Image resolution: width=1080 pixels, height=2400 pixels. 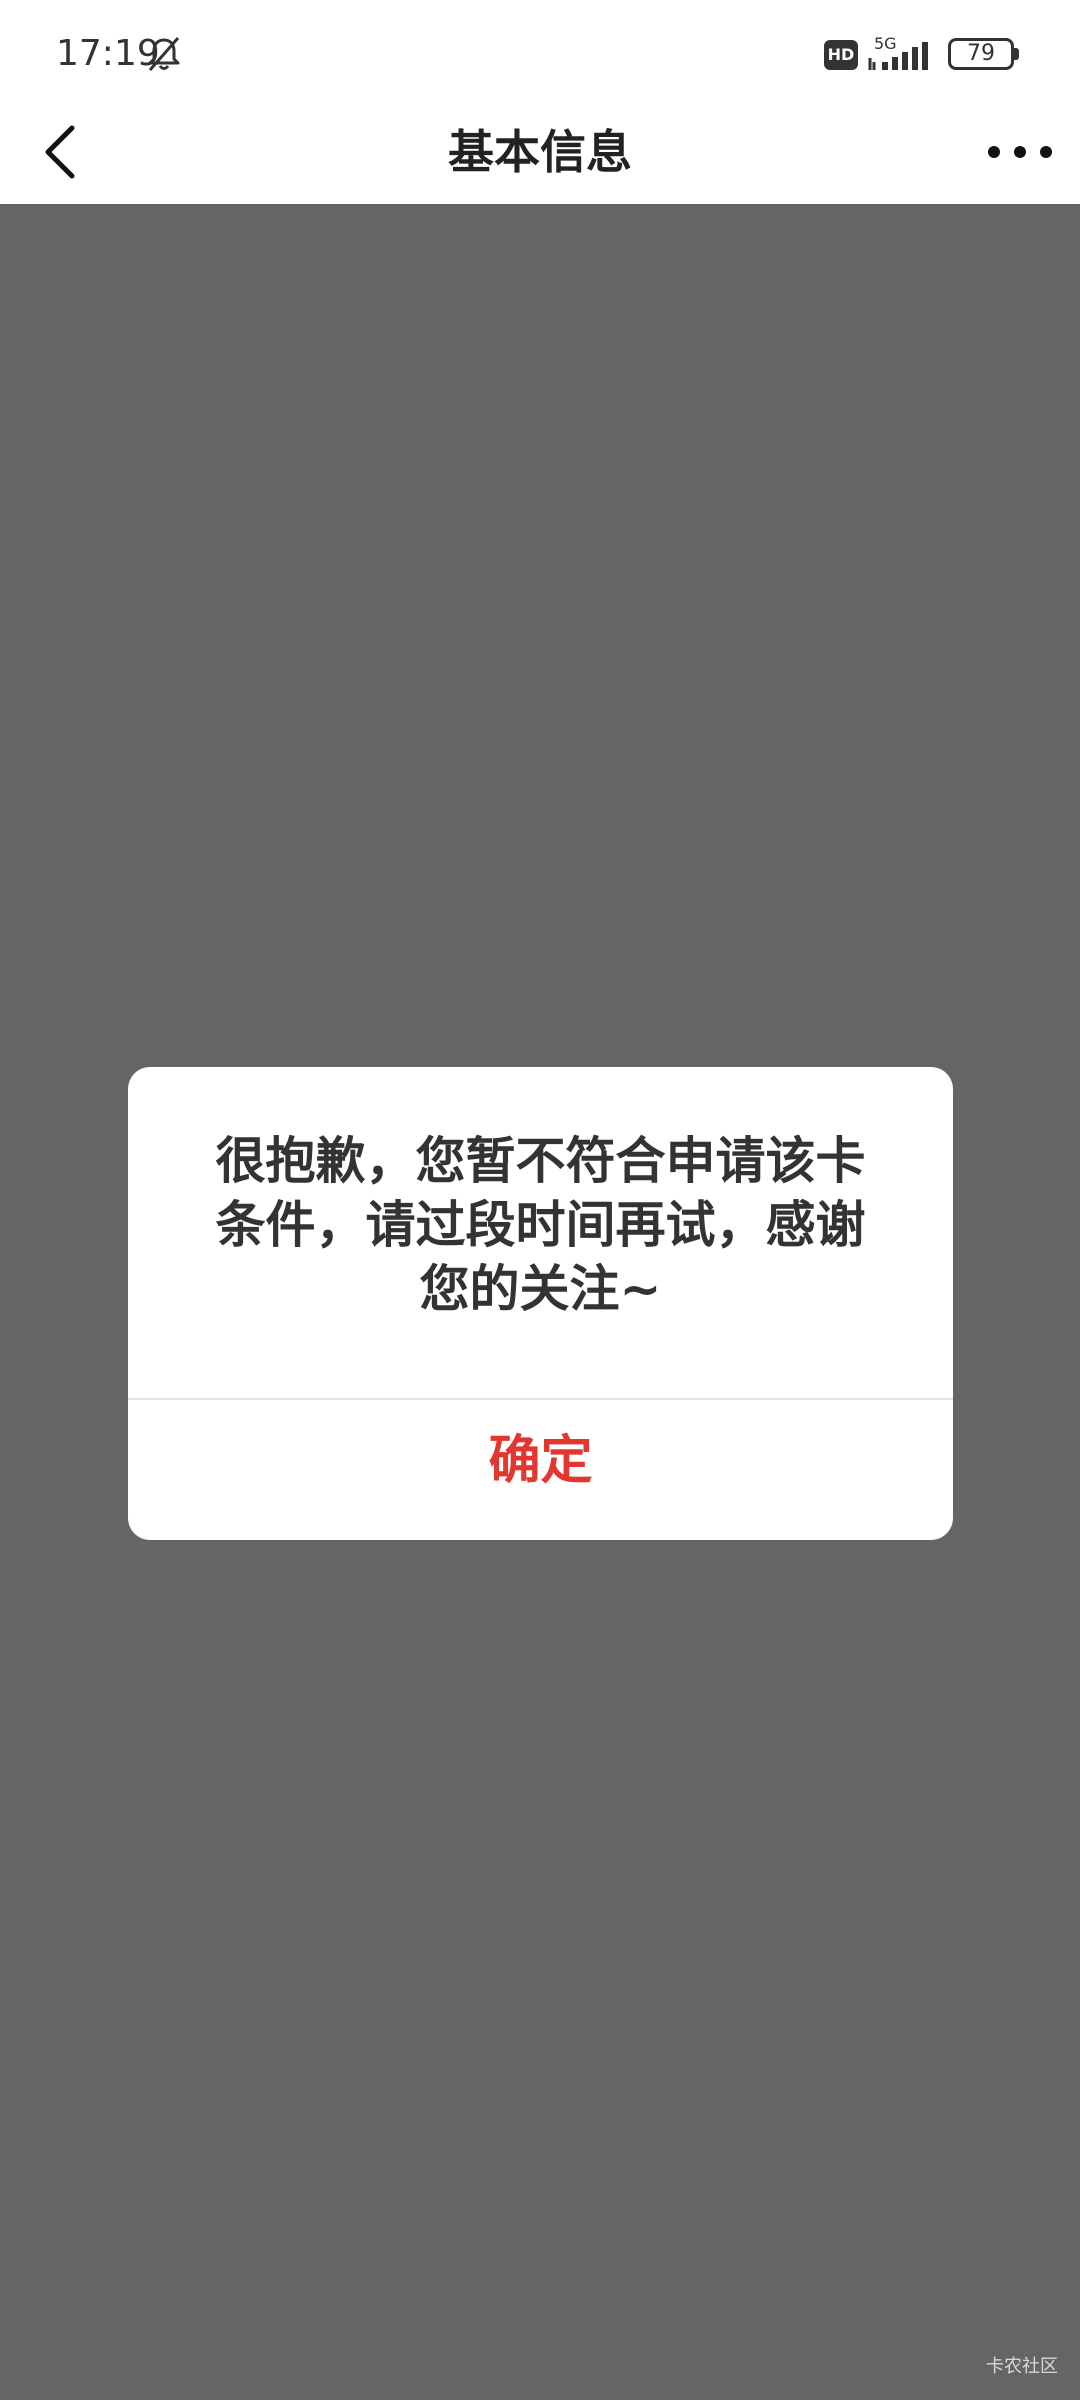 What do you see at coordinates (164, 54) in the screenshot?
I see `bell-muted-icon` at bounding box center [164, 54].